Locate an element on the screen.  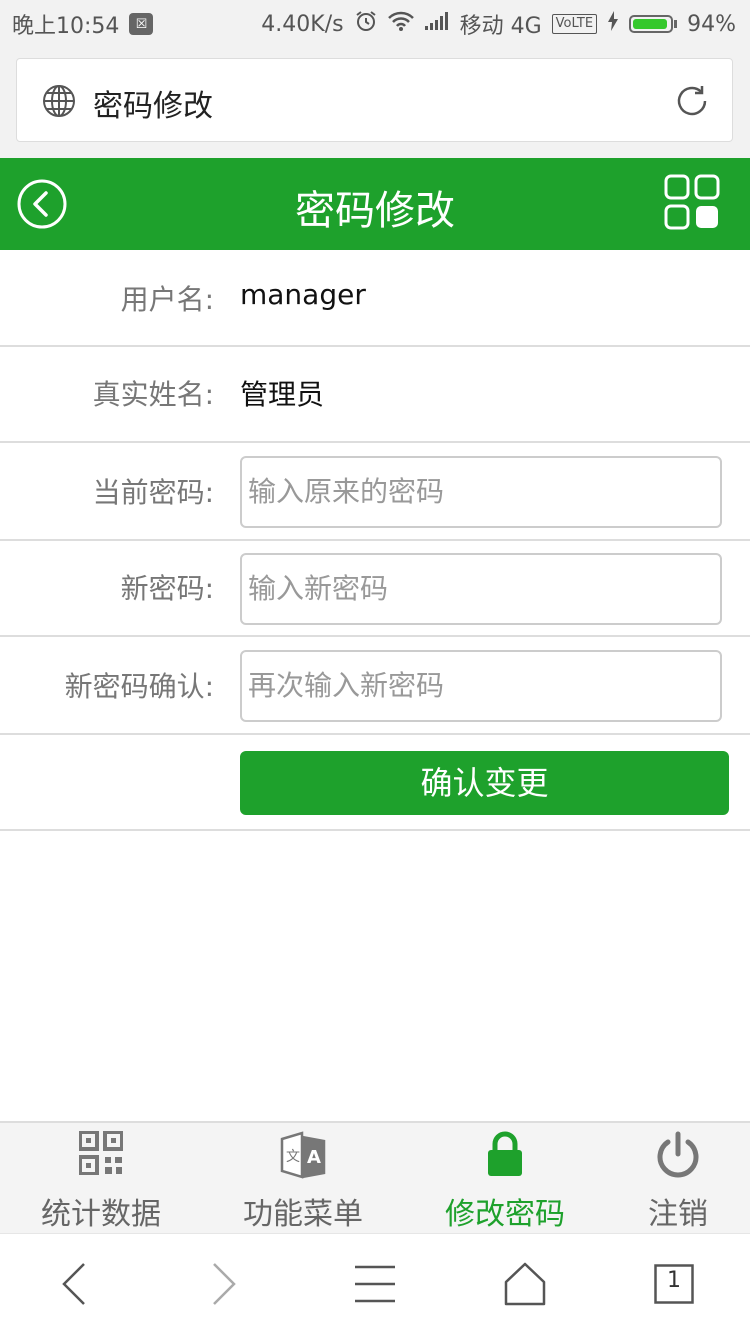
status-time: 晚上10:54 is located at coordinates (66, 26).